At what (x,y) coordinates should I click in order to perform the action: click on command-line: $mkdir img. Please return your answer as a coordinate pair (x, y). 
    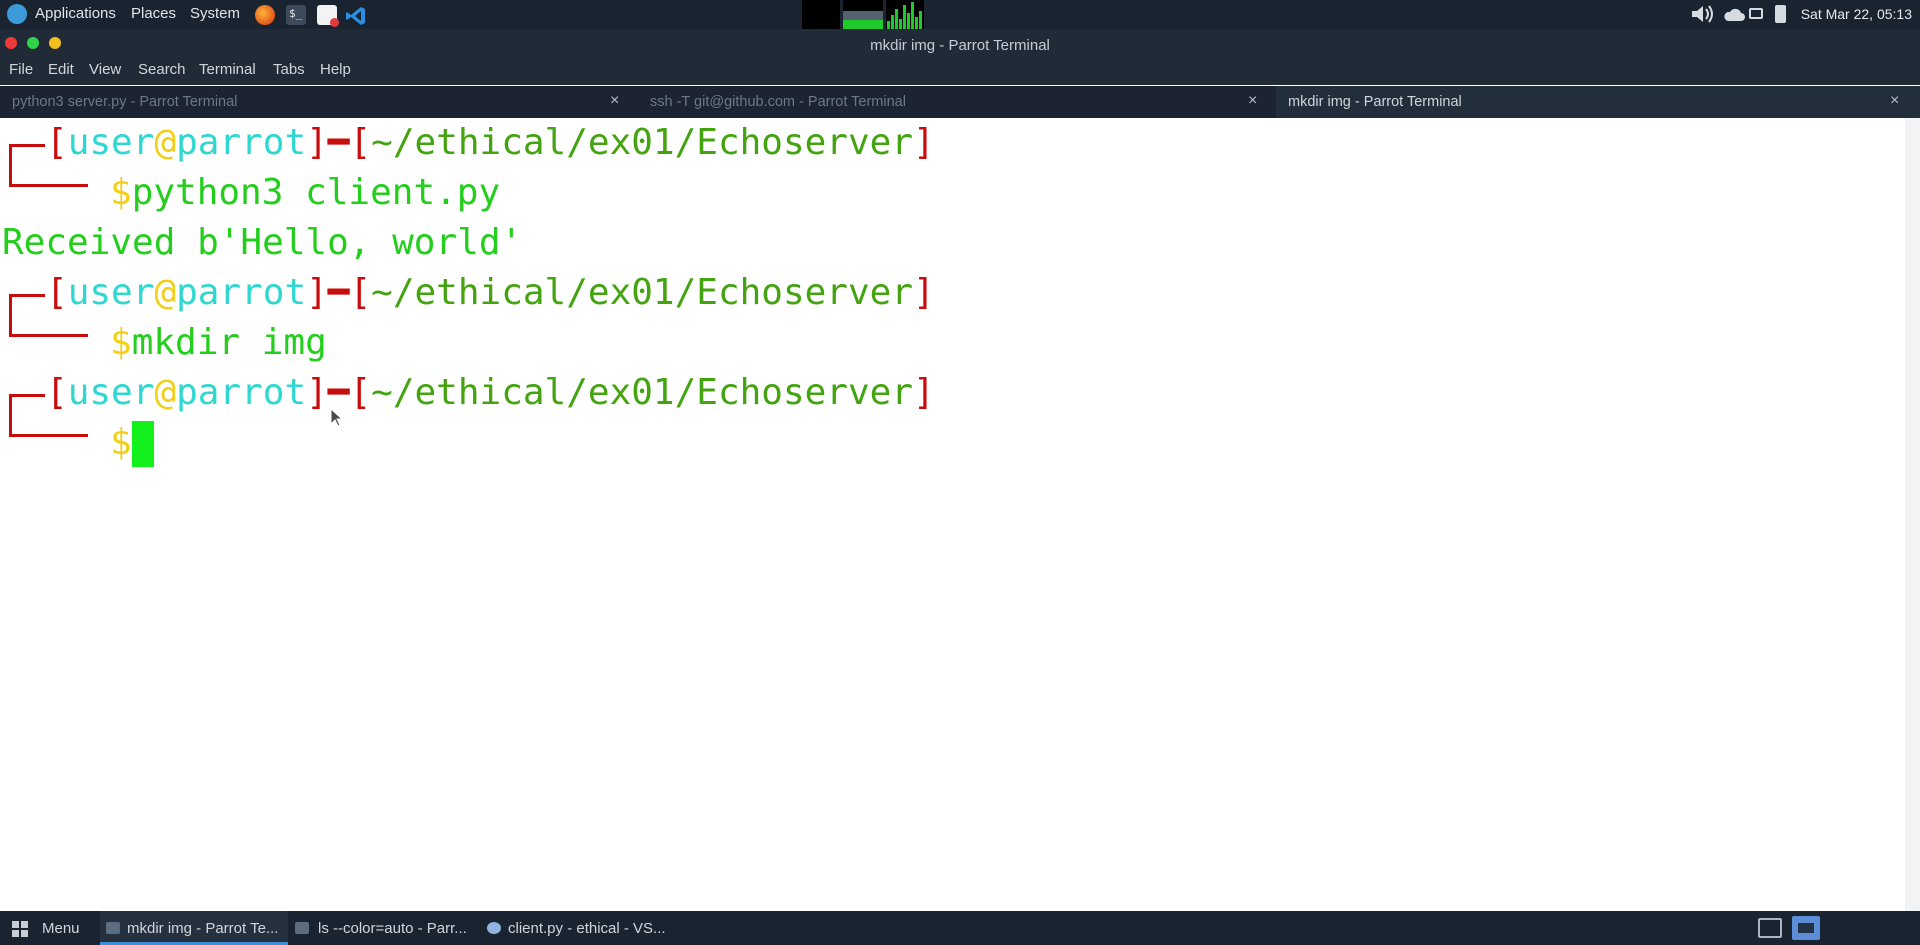
    Looking at the image, I should click on (218, 343).